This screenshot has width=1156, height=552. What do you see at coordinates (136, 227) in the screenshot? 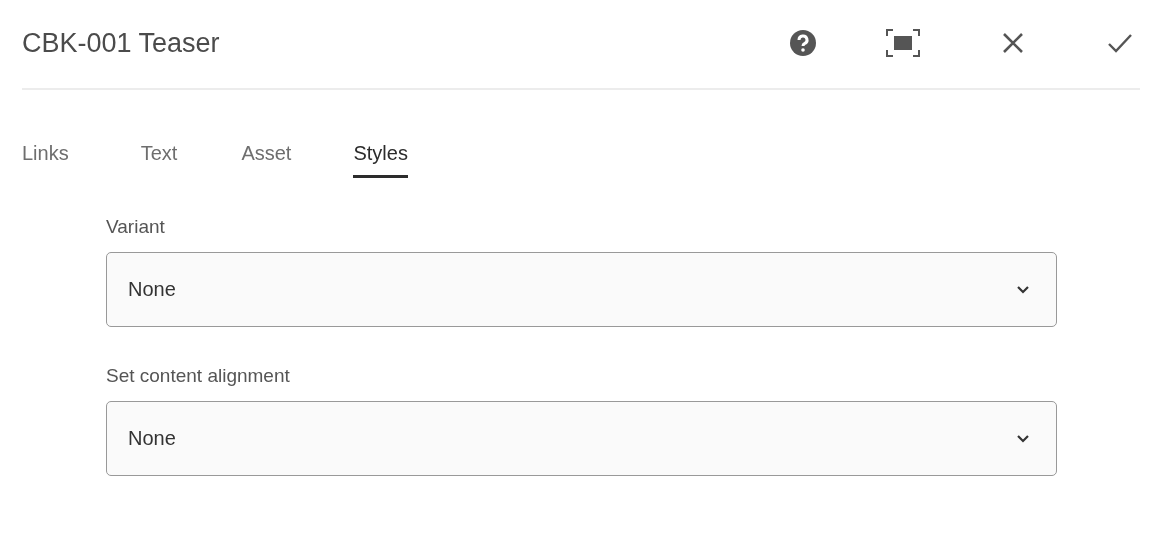
I see `field-label: Variant` at bounding box center [136, 227].